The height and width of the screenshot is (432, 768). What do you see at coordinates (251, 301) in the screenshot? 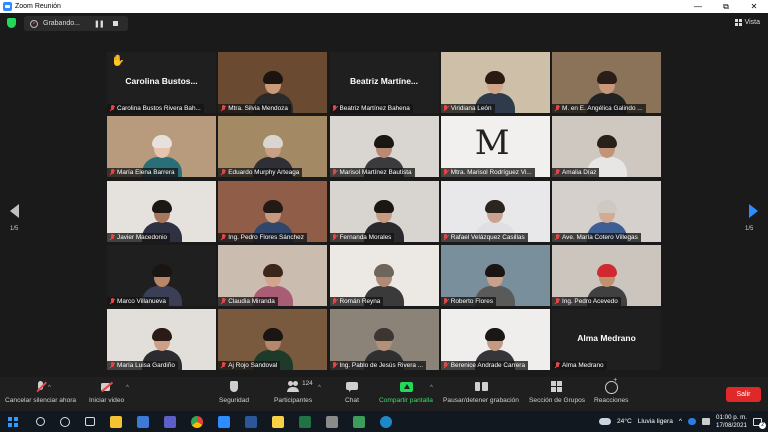
I see `participant-name: Claudia Miranda` at bounding box center [251, 301].